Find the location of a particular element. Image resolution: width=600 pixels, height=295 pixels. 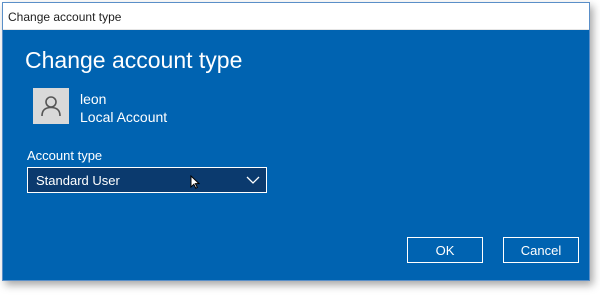

user-avatar-icon is located at coordinates (51, 106).